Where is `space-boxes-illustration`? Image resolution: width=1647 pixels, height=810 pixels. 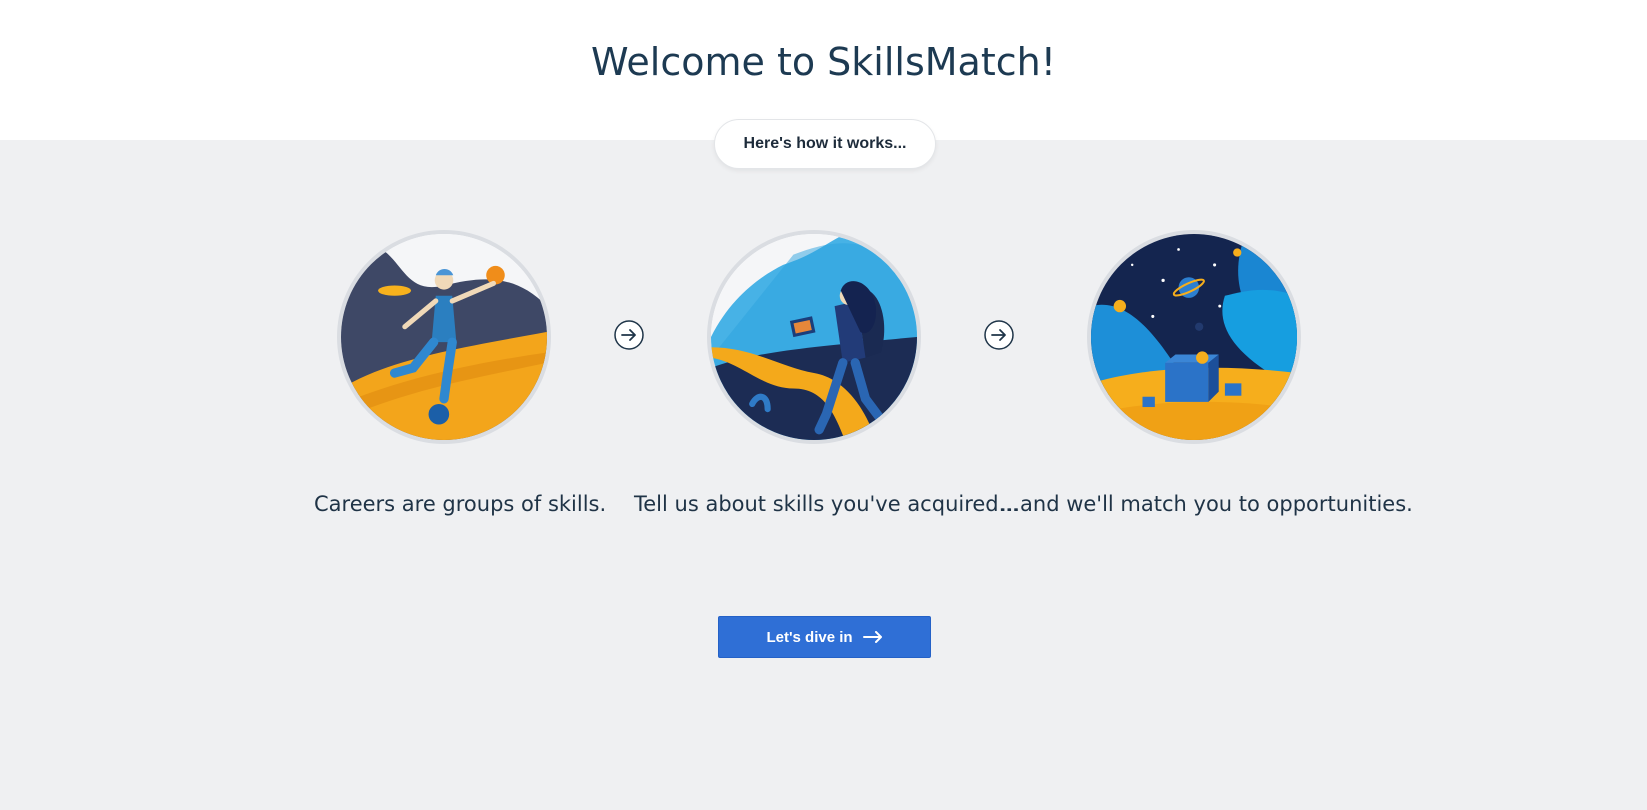 space-boxes-illustration is located at coordinates (1194, 337).